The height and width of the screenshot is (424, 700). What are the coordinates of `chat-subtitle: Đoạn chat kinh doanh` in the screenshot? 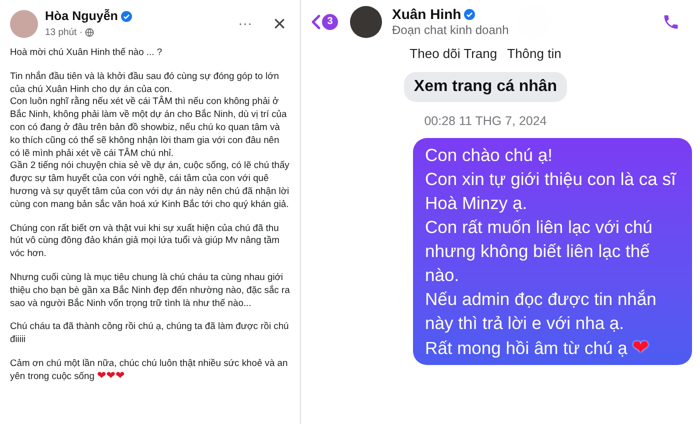 It's located at (451, 30).